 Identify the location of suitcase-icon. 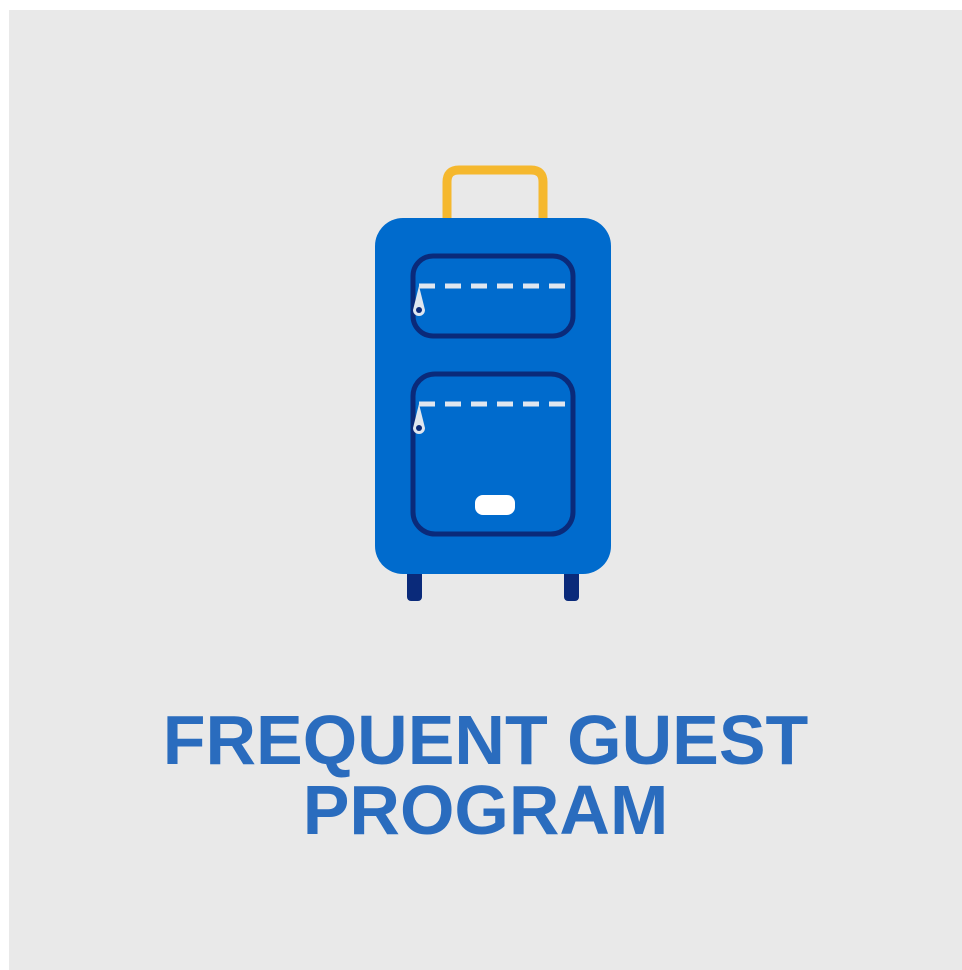
(492, 385).